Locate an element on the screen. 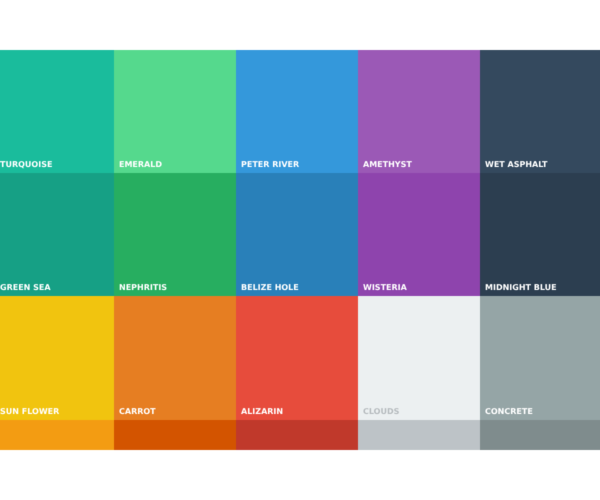 The image size is (600, 500). color-swatch: SUN FLOWER is located at coordinates (57, 358).